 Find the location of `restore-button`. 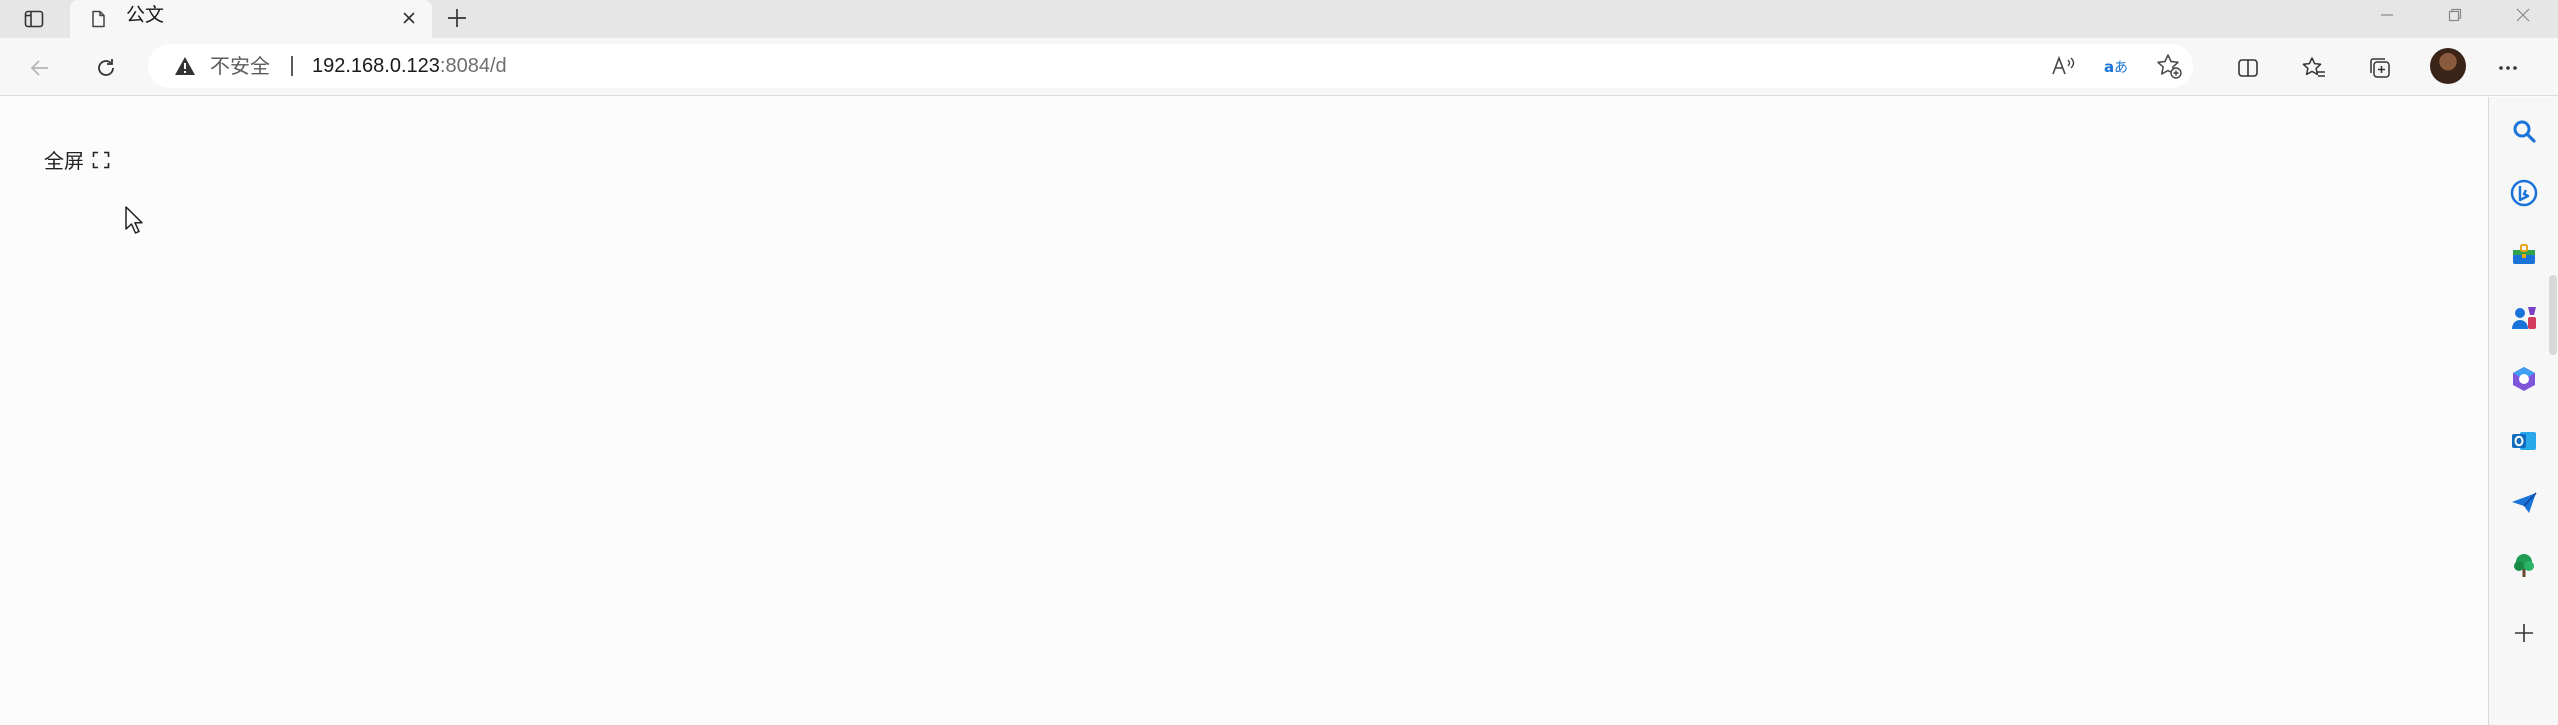

restore-button is located at coordinates (2455, 15).